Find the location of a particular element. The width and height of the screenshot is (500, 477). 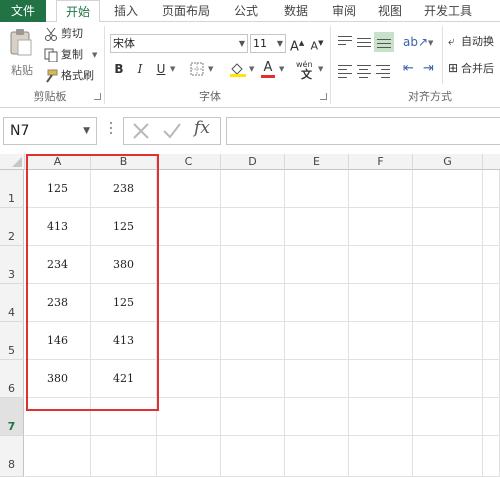

tab-page-layout: 页面布局 is located at coordinates (186, 11).